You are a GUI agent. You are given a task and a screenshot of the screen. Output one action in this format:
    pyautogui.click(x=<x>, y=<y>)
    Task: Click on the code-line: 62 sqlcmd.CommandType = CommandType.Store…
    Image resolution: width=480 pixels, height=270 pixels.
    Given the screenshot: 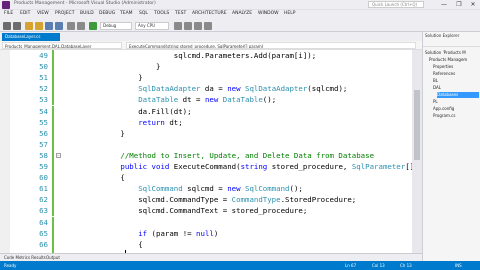 What is the action you would take?
    pyautogui.click(x=206, y=200)
    